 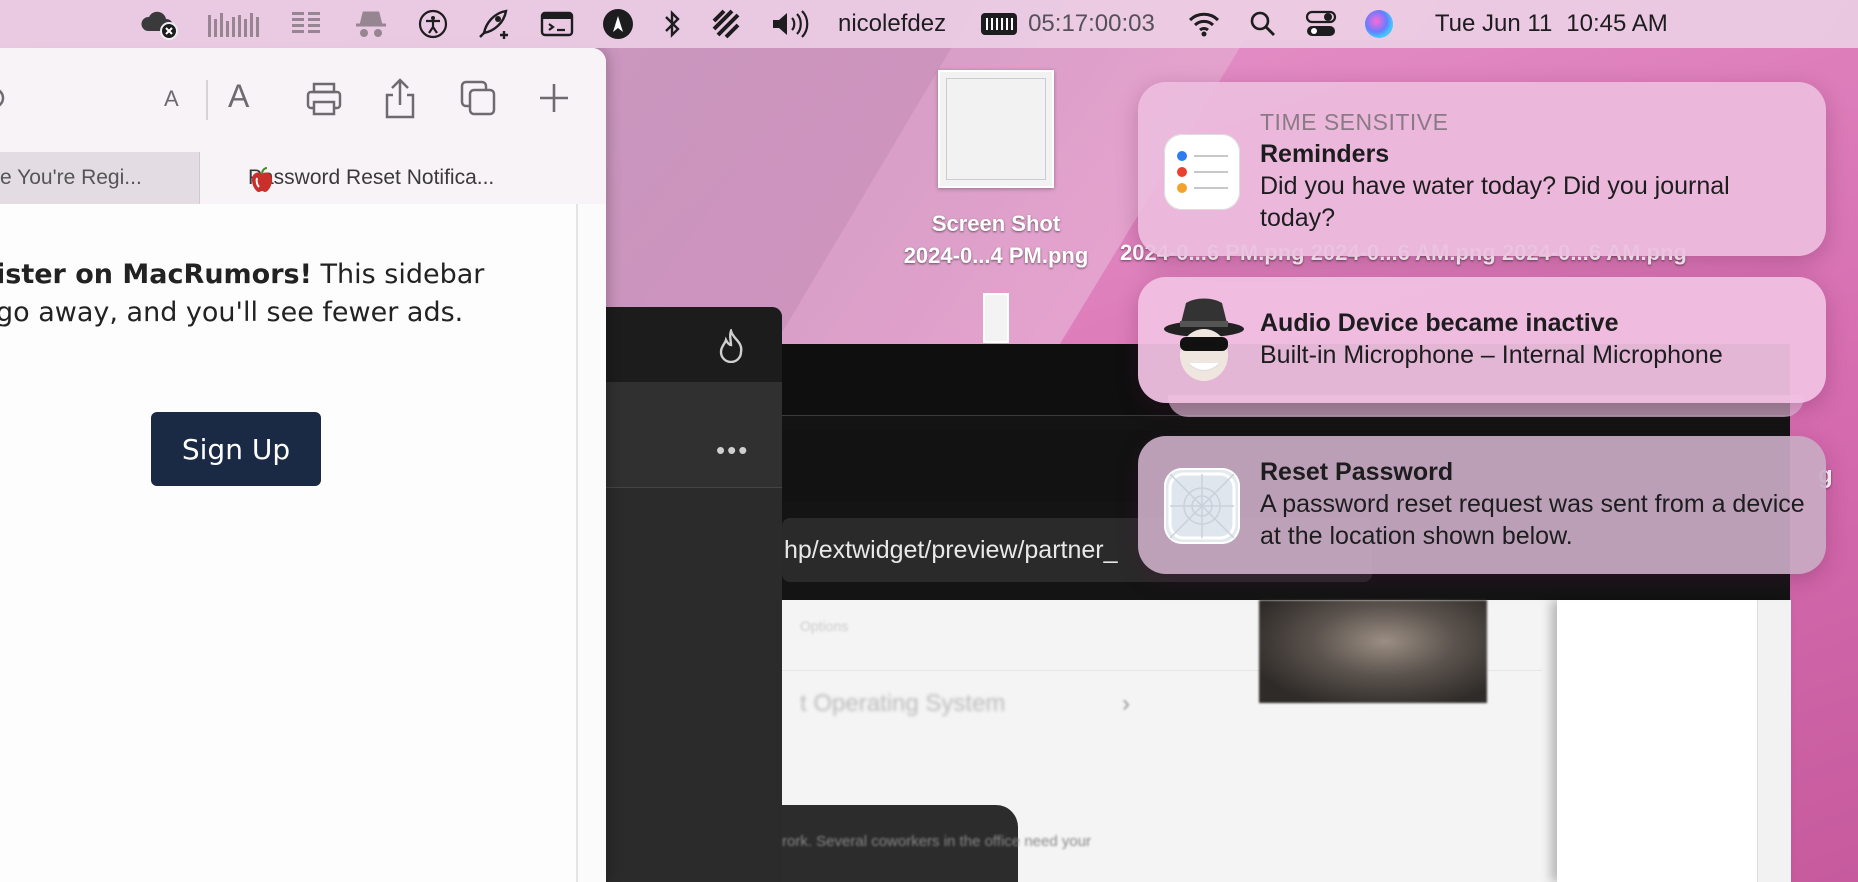 I want to click on new-tab-icon, so click(x=554, y=100).